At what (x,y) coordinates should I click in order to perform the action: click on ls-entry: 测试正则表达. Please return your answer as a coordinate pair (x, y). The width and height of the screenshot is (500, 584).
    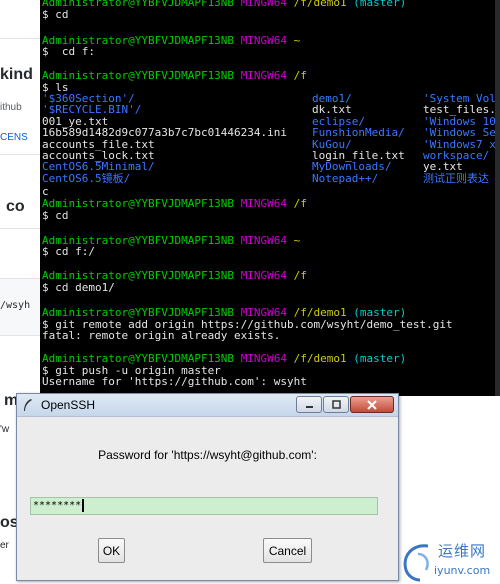
    Looking at the image, I should click on (456, 178).